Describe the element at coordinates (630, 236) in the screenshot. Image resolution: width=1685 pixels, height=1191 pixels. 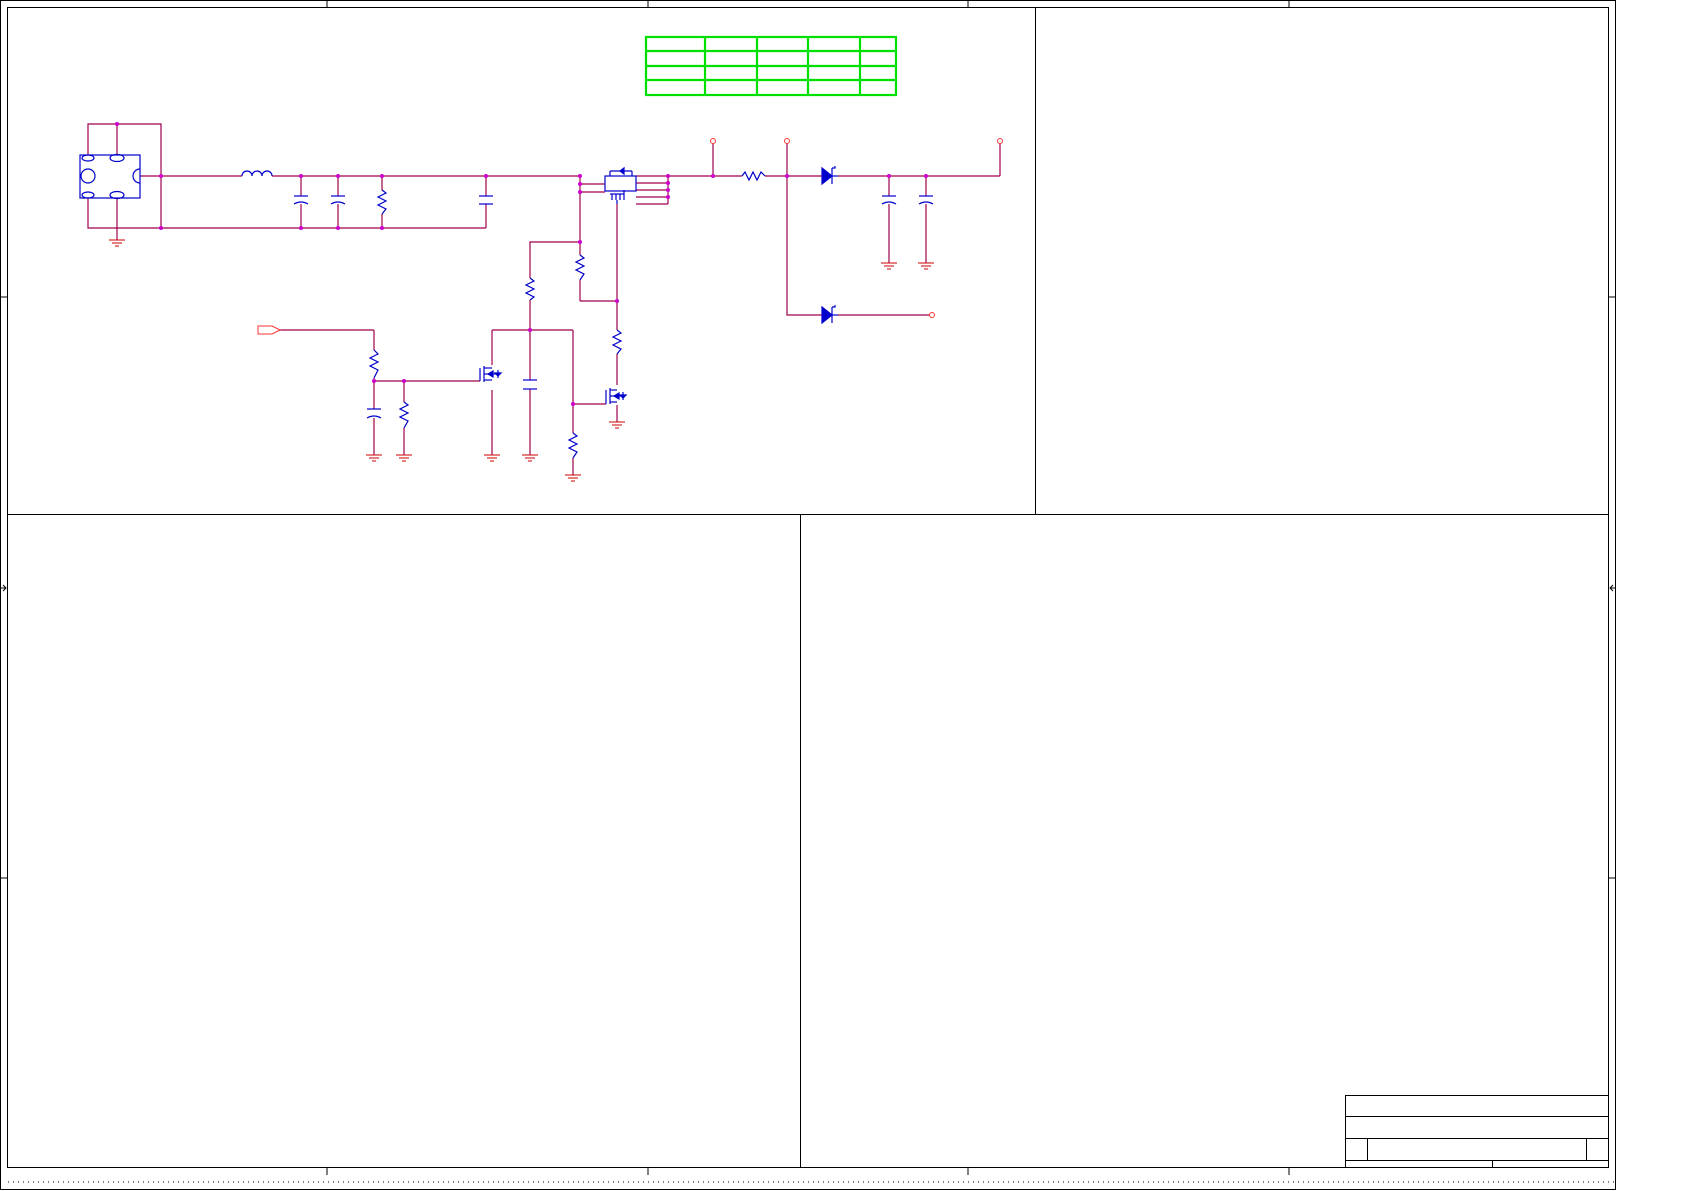
I see `ports` at that location.